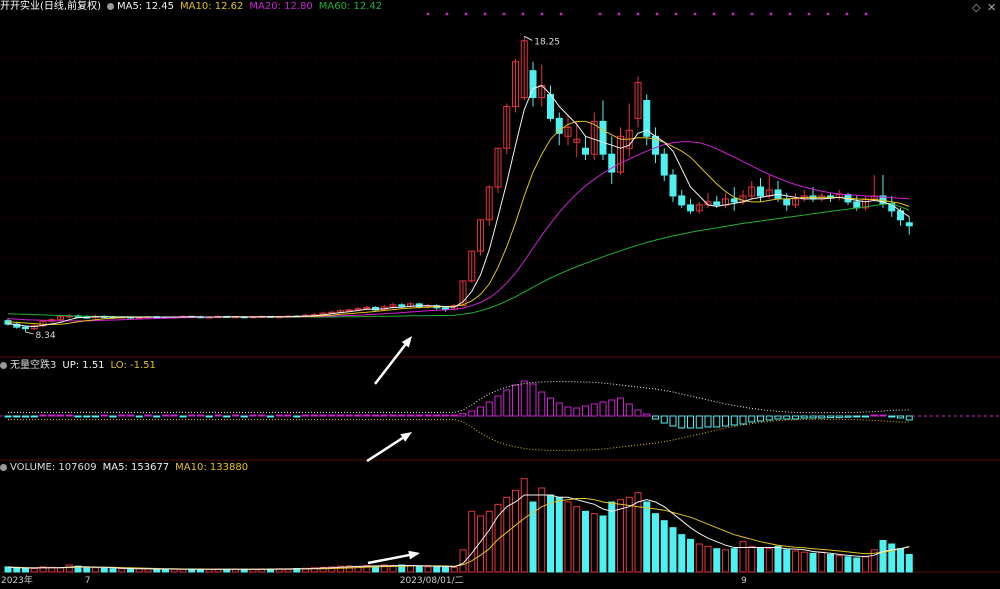 The height and width of the screenshot is (589, 1000). What do you see at coordinates (547, 42) in the screenshot?
I see `high-price-label: 18.25` at bounding box center [547, 42].